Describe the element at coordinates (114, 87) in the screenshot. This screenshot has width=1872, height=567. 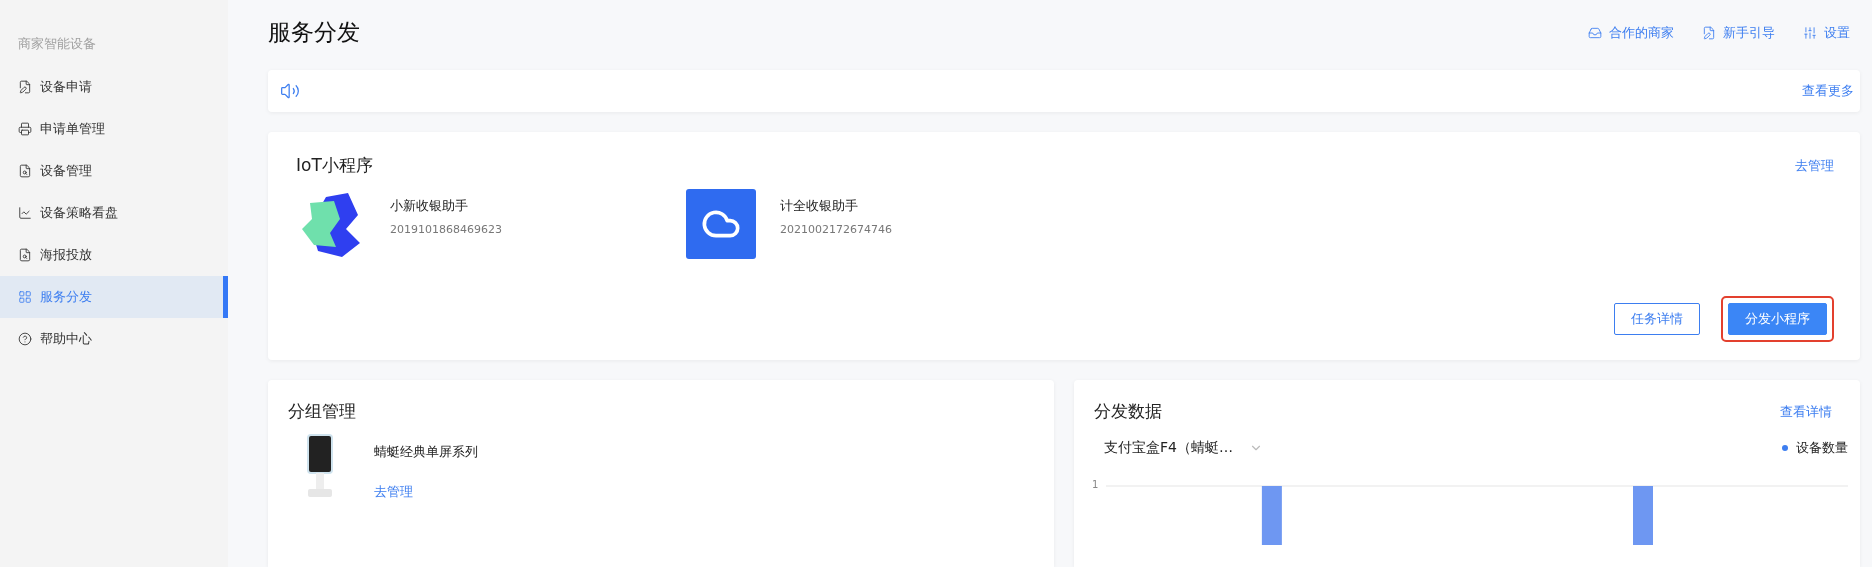
I see `sidebar-item: 设备申请` at that location.